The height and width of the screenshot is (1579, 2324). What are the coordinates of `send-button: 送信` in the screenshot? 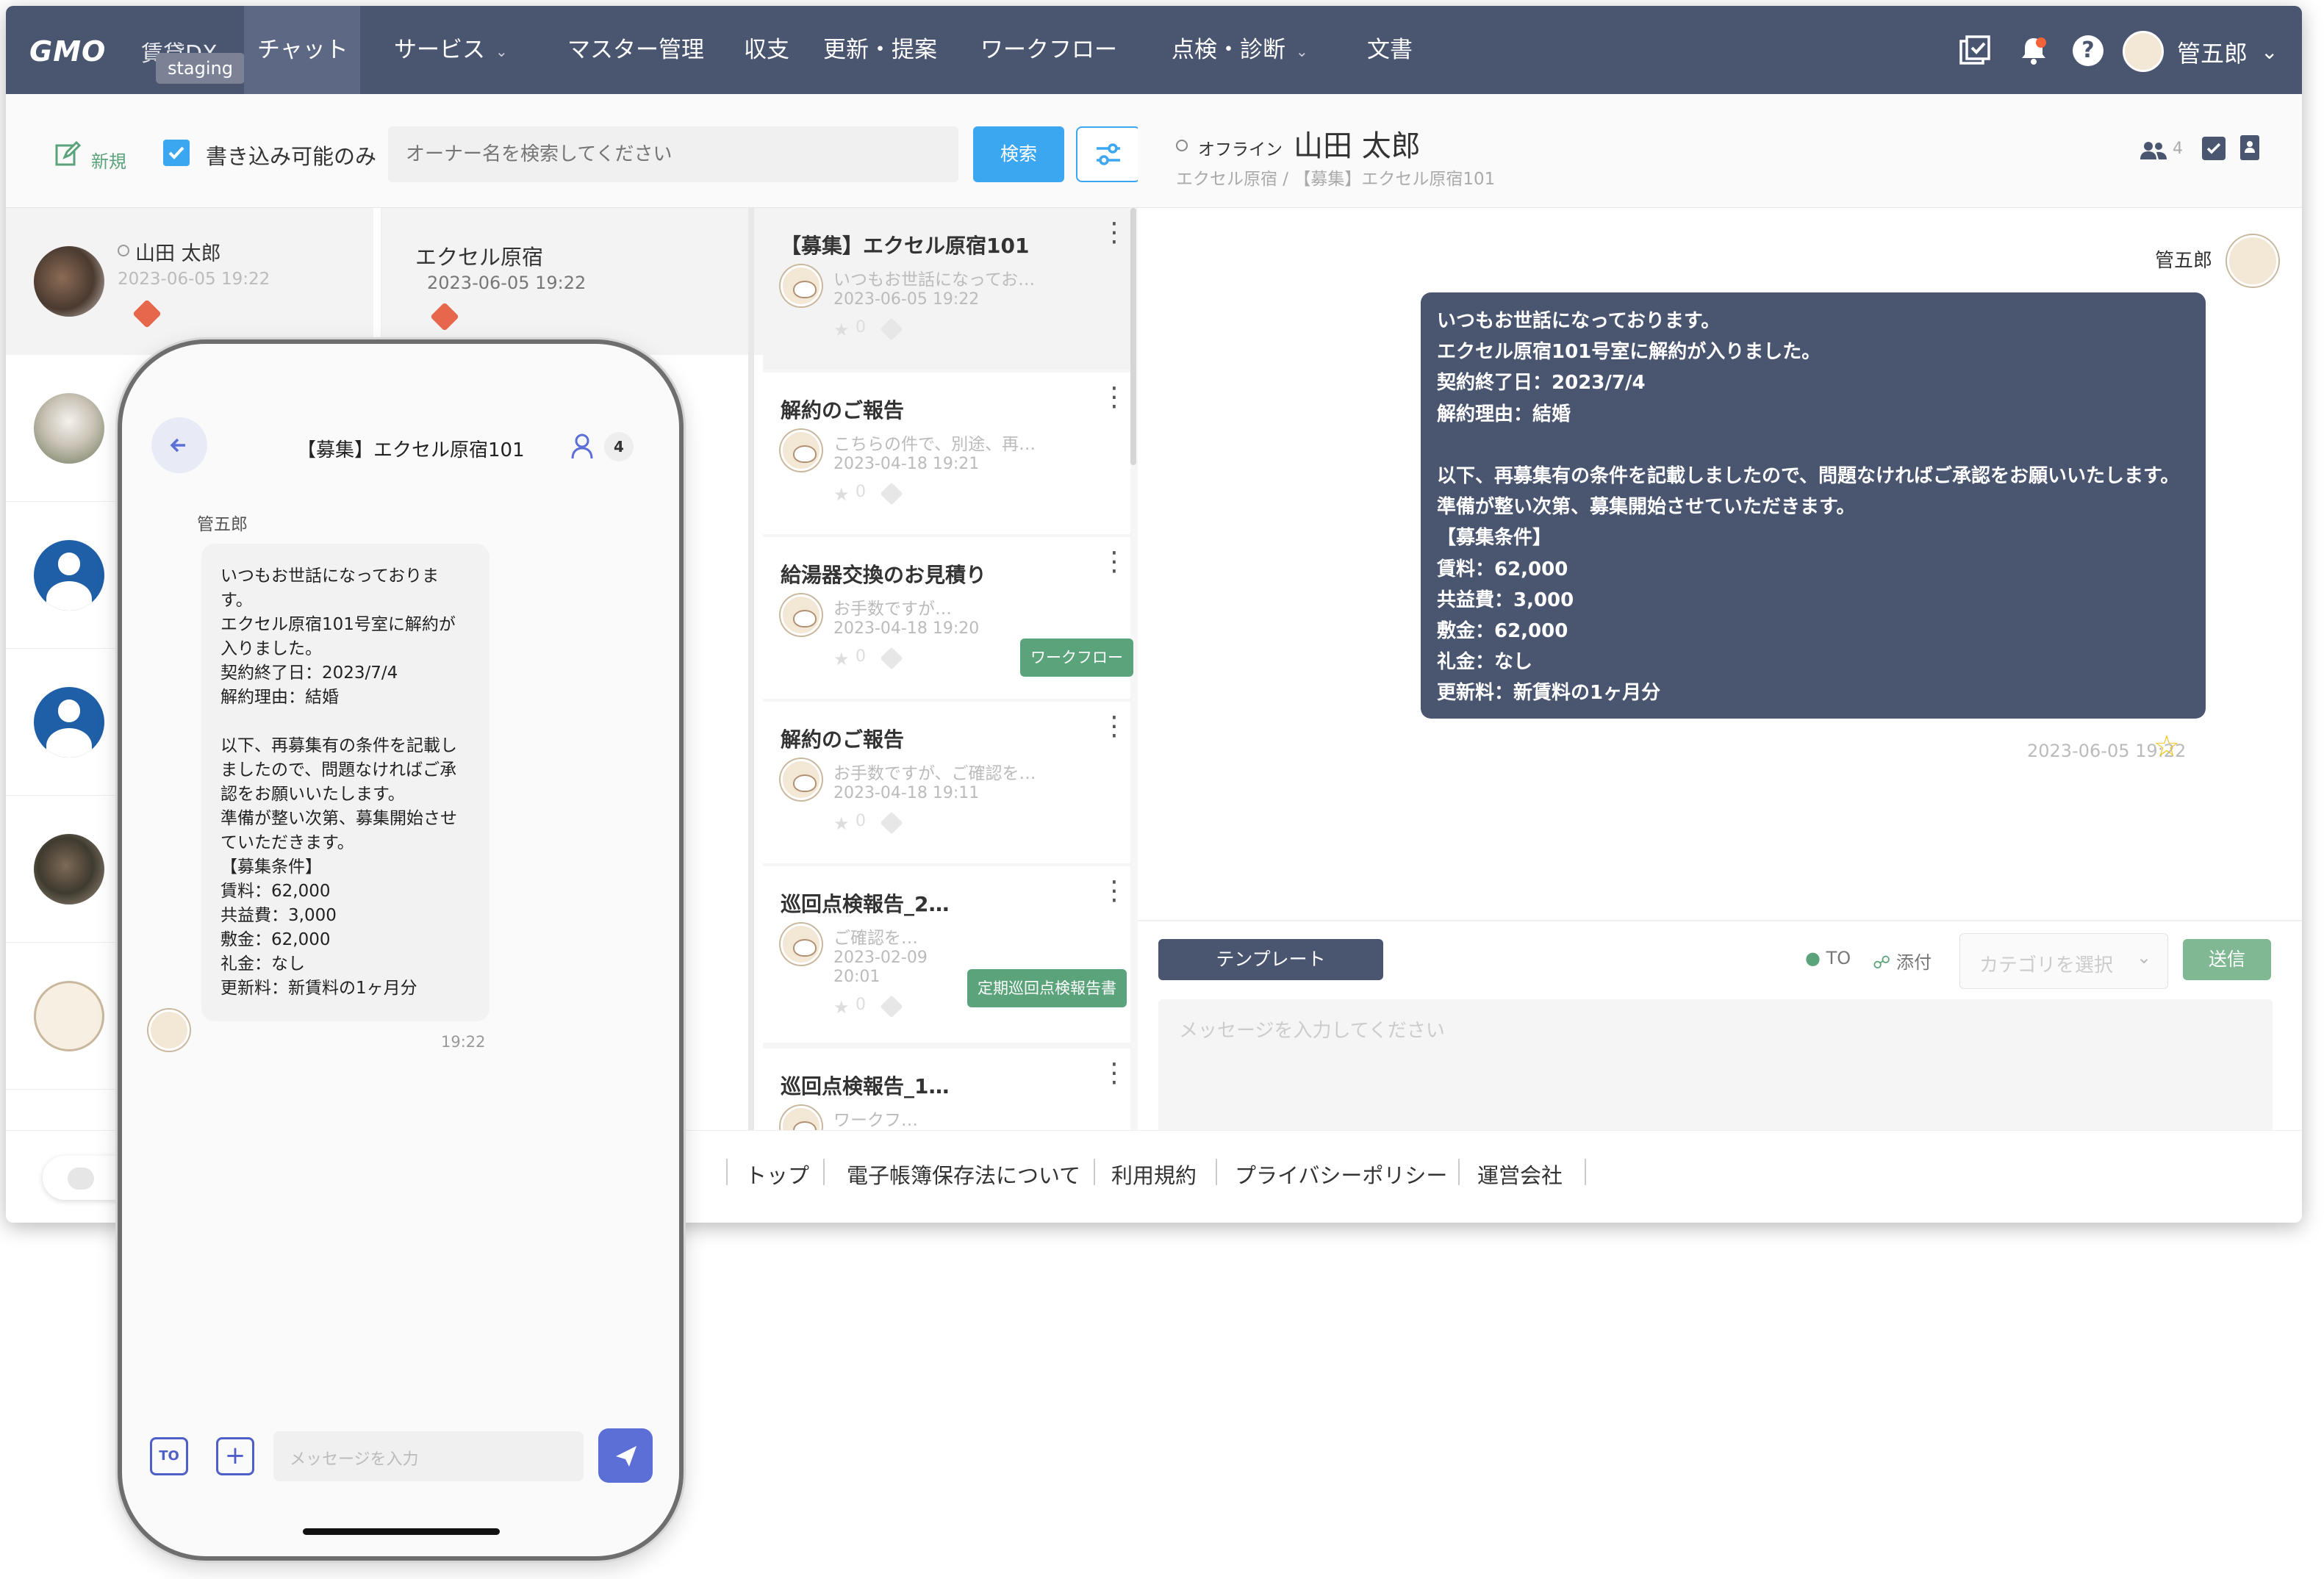 It's located at (2227, 959).